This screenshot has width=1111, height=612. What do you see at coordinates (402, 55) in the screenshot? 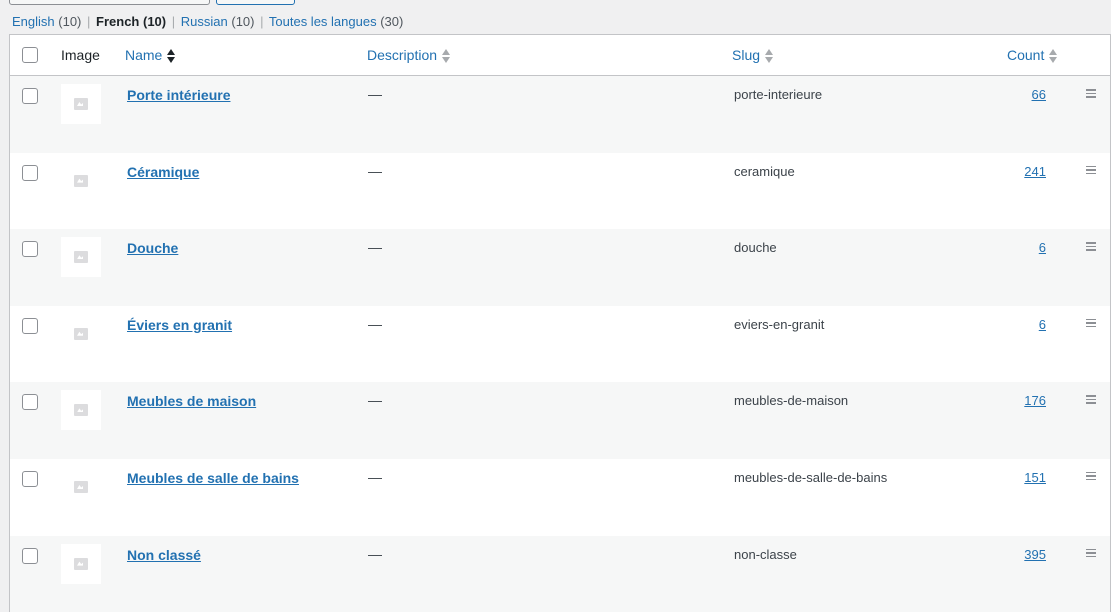
I see `column-description-link: Description` at bounding box center [402, 55].